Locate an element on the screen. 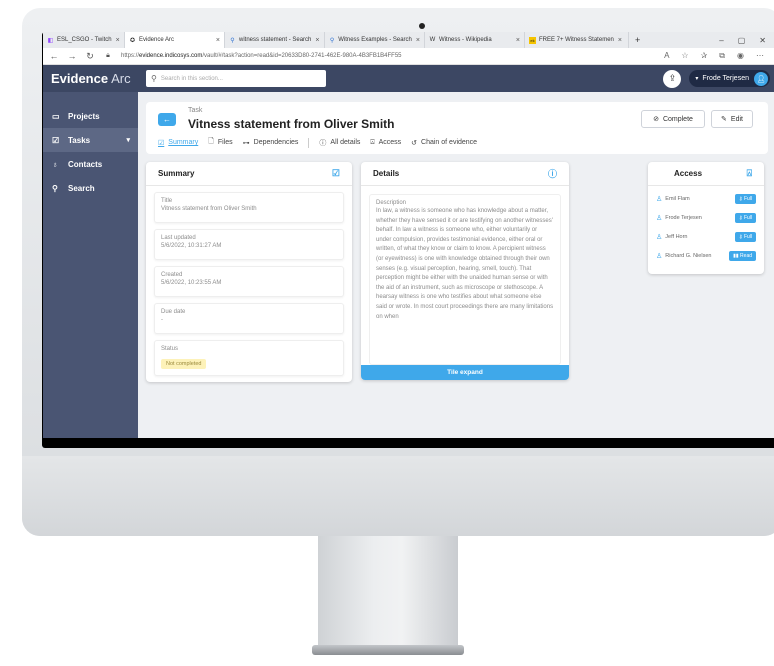 This screenshot has width=774, height=666. tab-wikipedia: W Witness - Wikipedia × is located at coordinates (475, 40).